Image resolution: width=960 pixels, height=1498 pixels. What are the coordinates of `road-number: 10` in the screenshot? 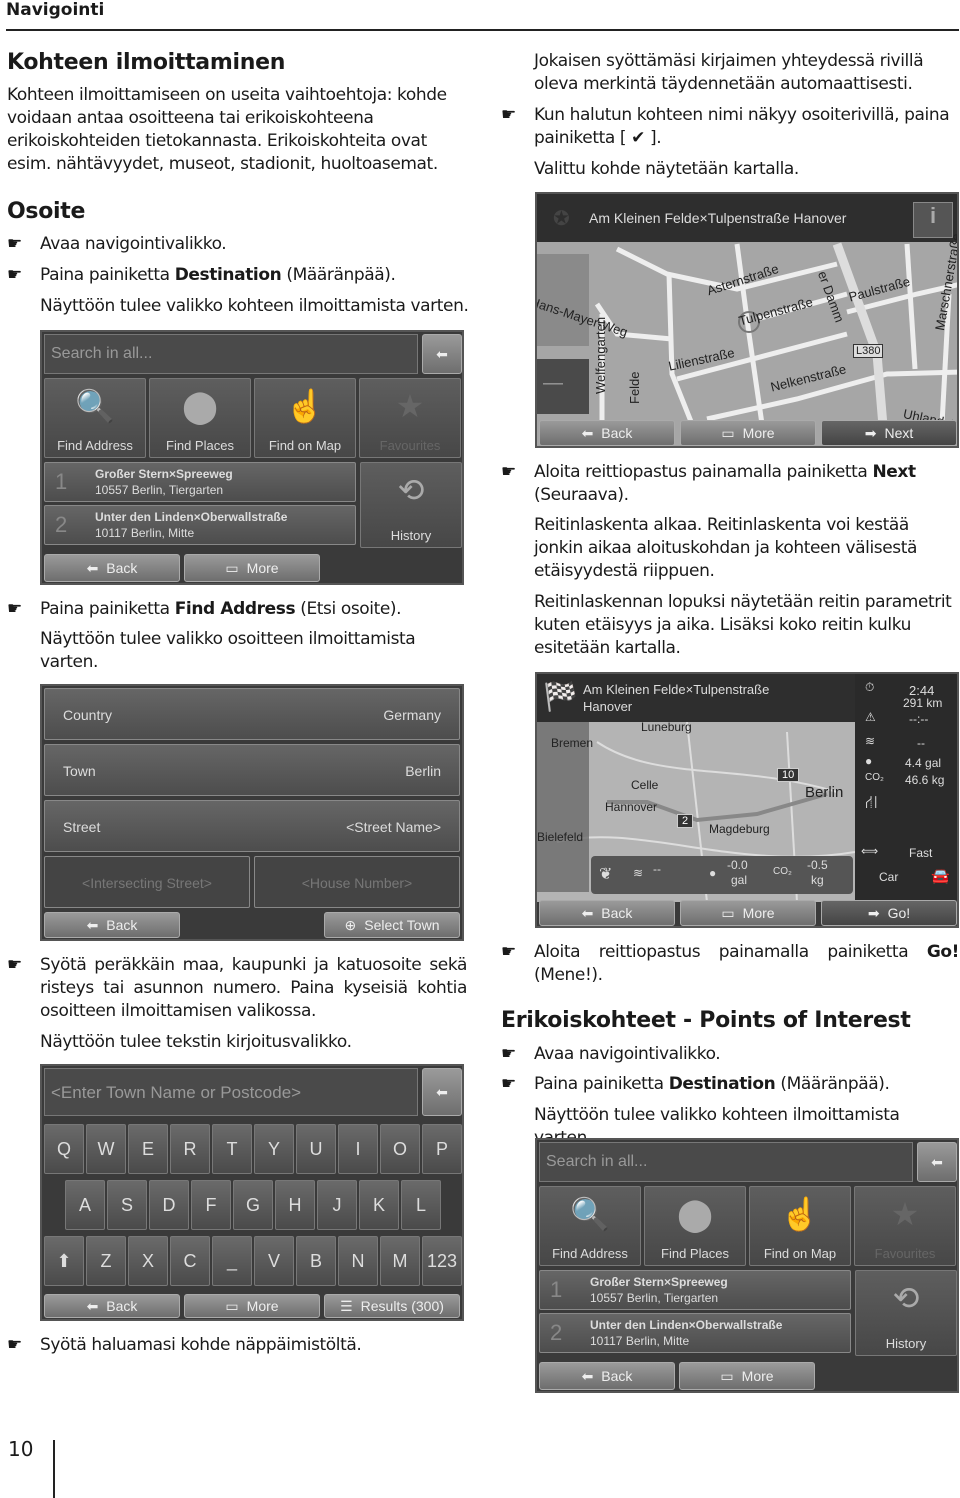 It's located at (788, 775).